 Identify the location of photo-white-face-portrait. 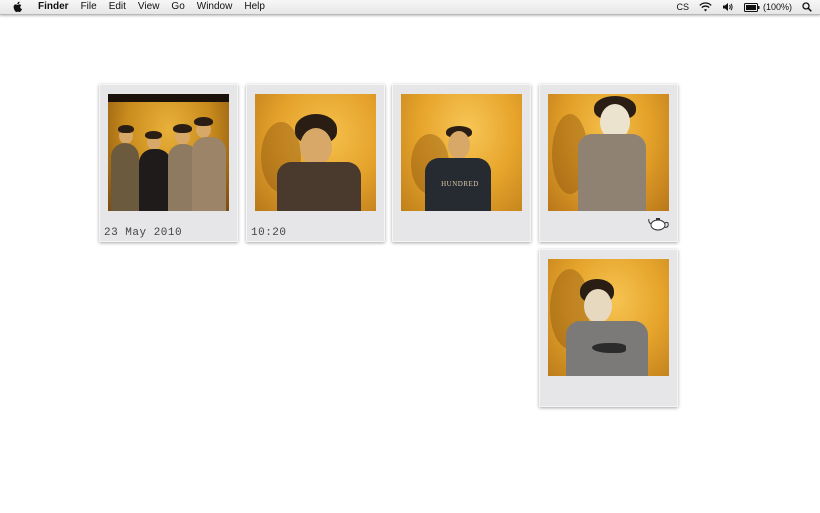
(608, 152).